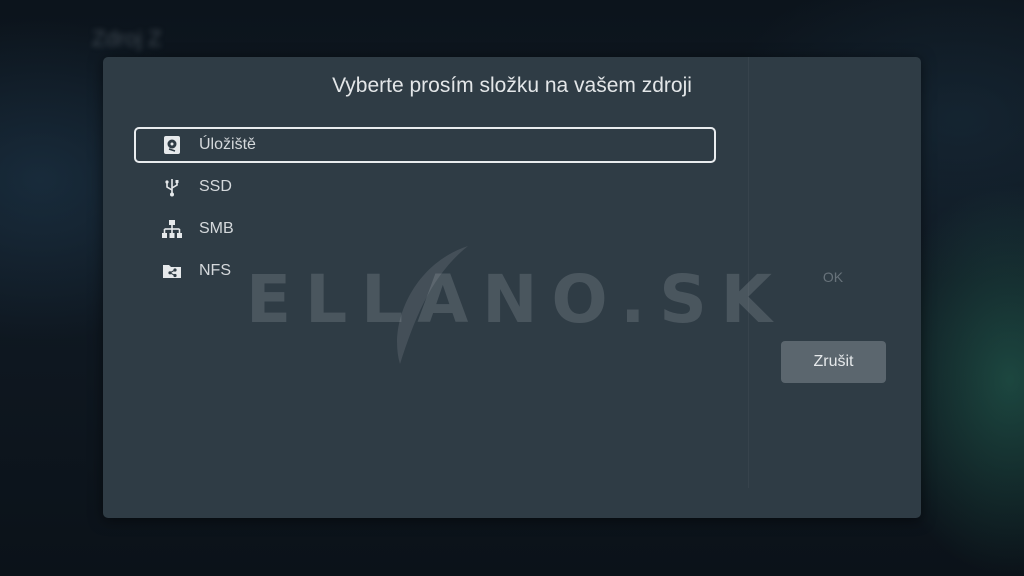 This screenshot has height=576, width=1024. I want to click on source-item-nfs: NFS, so click(425, 271).